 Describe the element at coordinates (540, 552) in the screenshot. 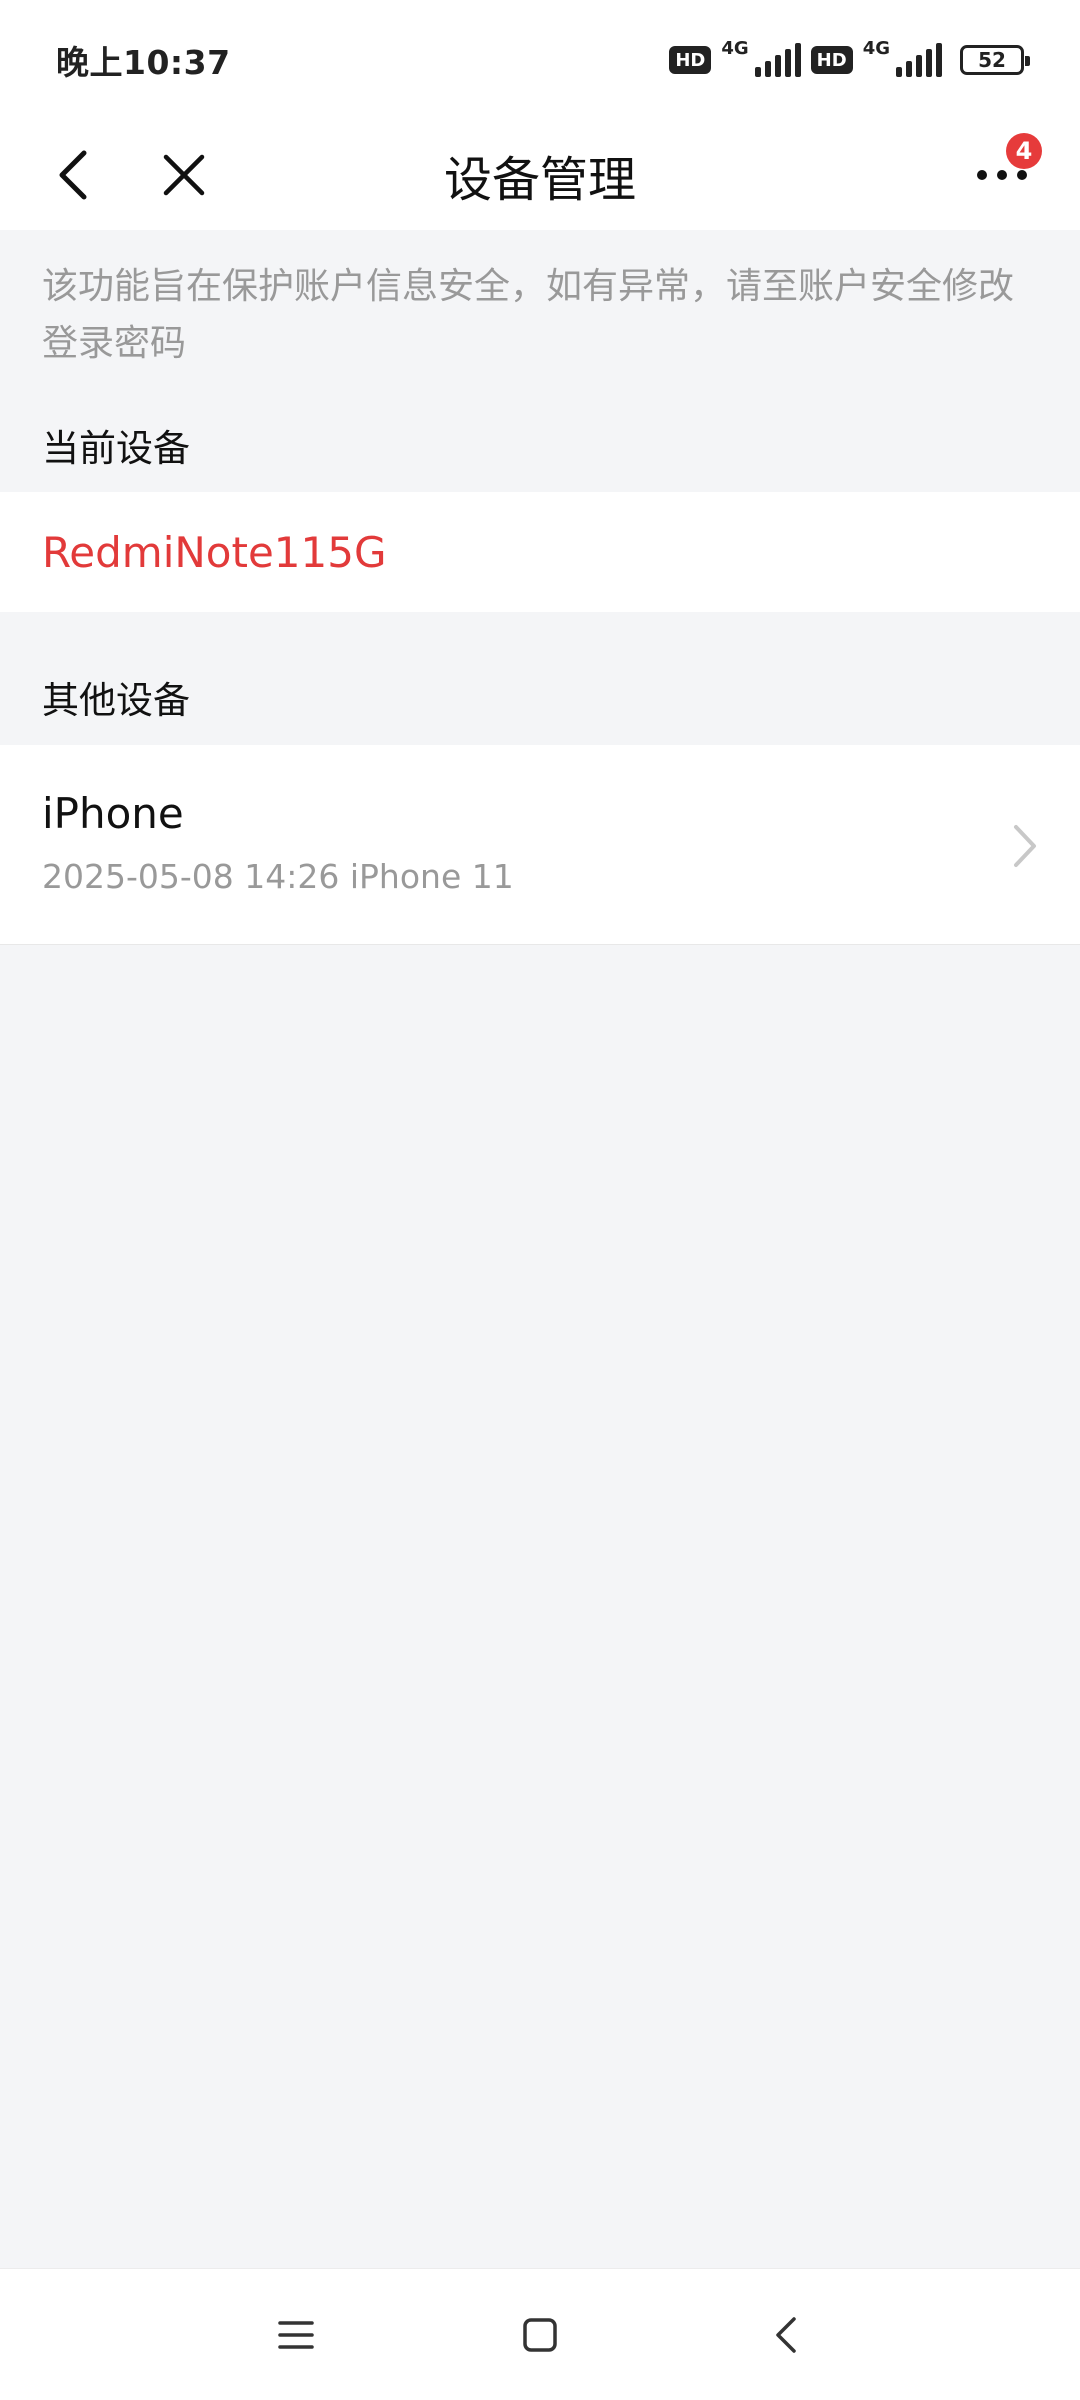

I see `current-device-row: RedmiNote115G` at that location.